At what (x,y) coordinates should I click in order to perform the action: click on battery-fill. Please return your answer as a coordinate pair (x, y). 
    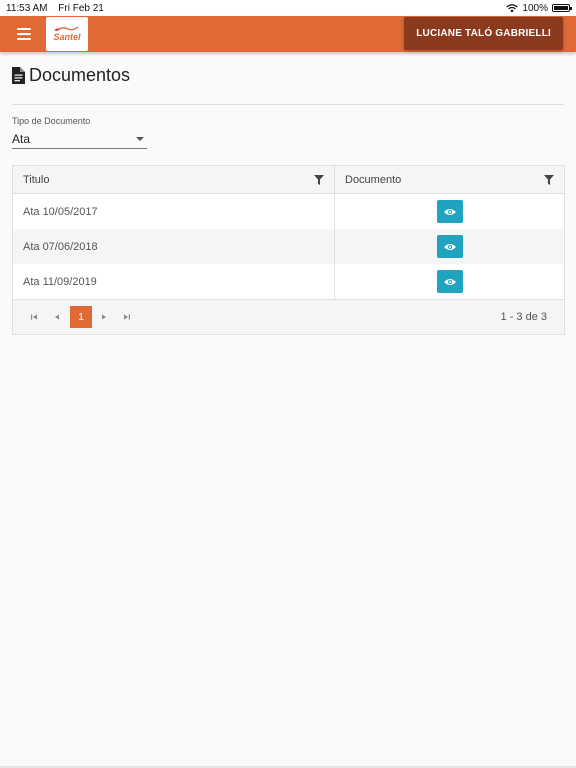
    Looking at the image, I should click on (561, 8).